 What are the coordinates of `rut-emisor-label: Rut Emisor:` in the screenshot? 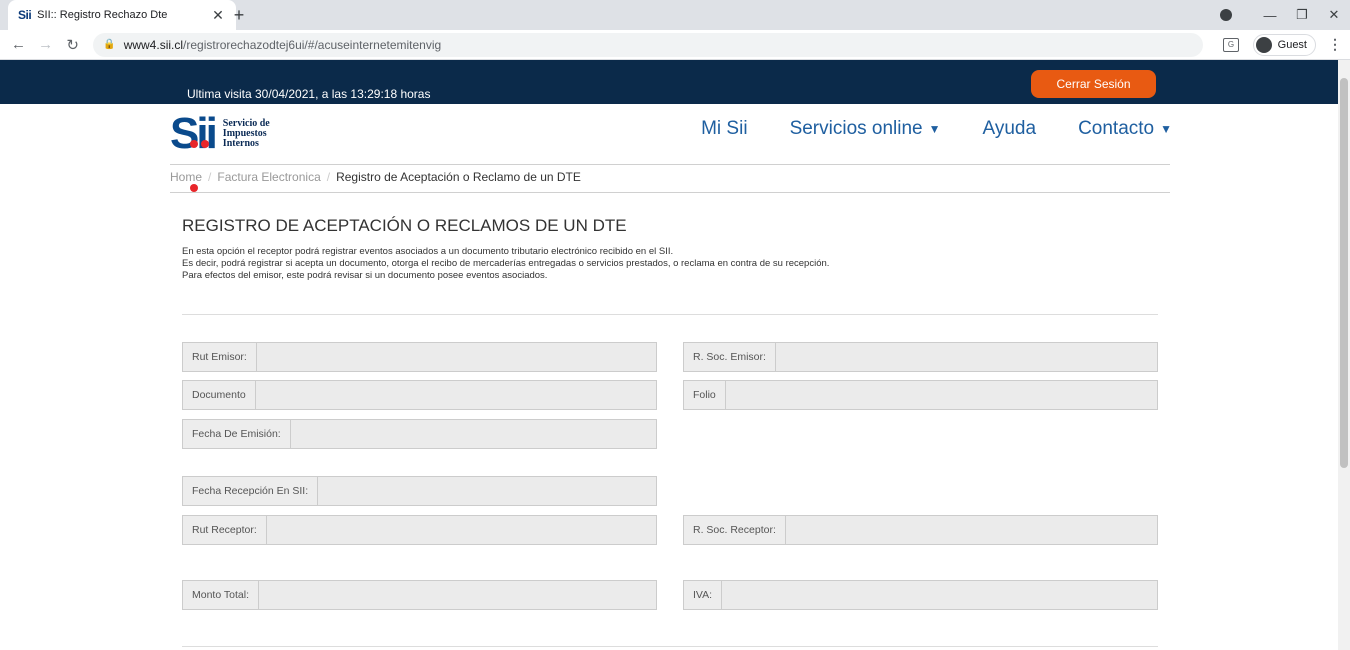 It's located at (220, 357).